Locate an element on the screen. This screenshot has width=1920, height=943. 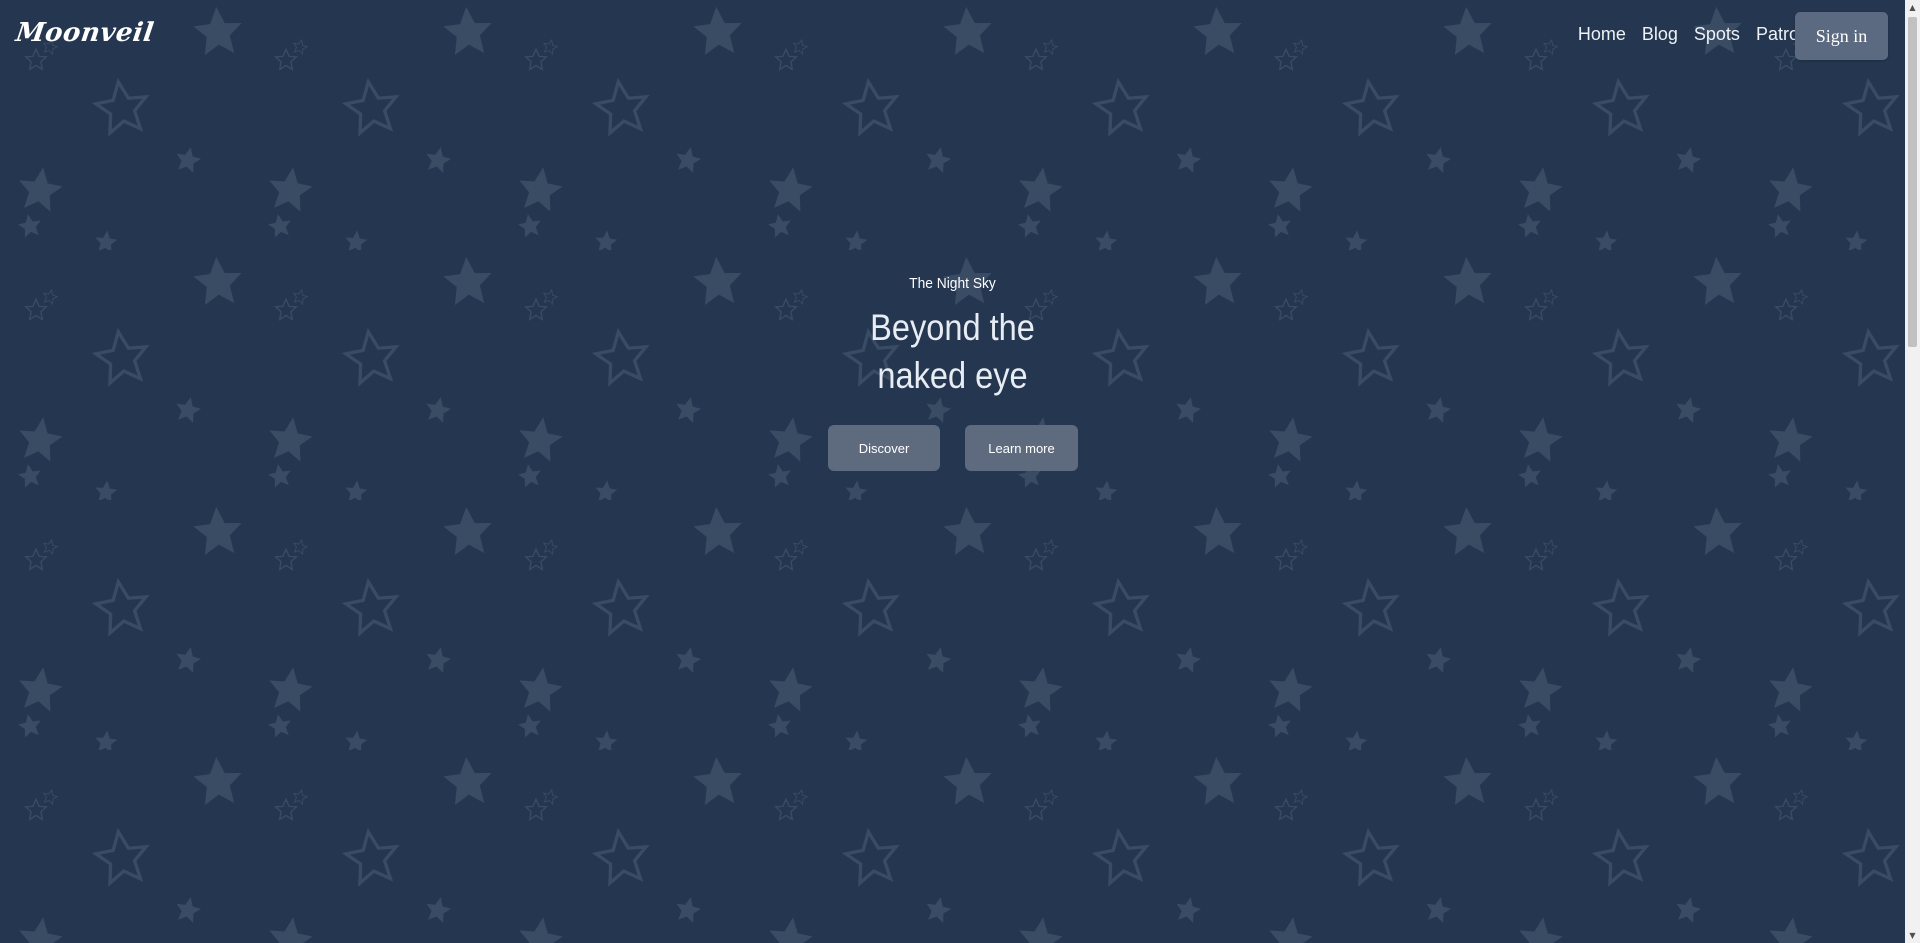
discover-button: Discover is located at coordinates (884, 448).